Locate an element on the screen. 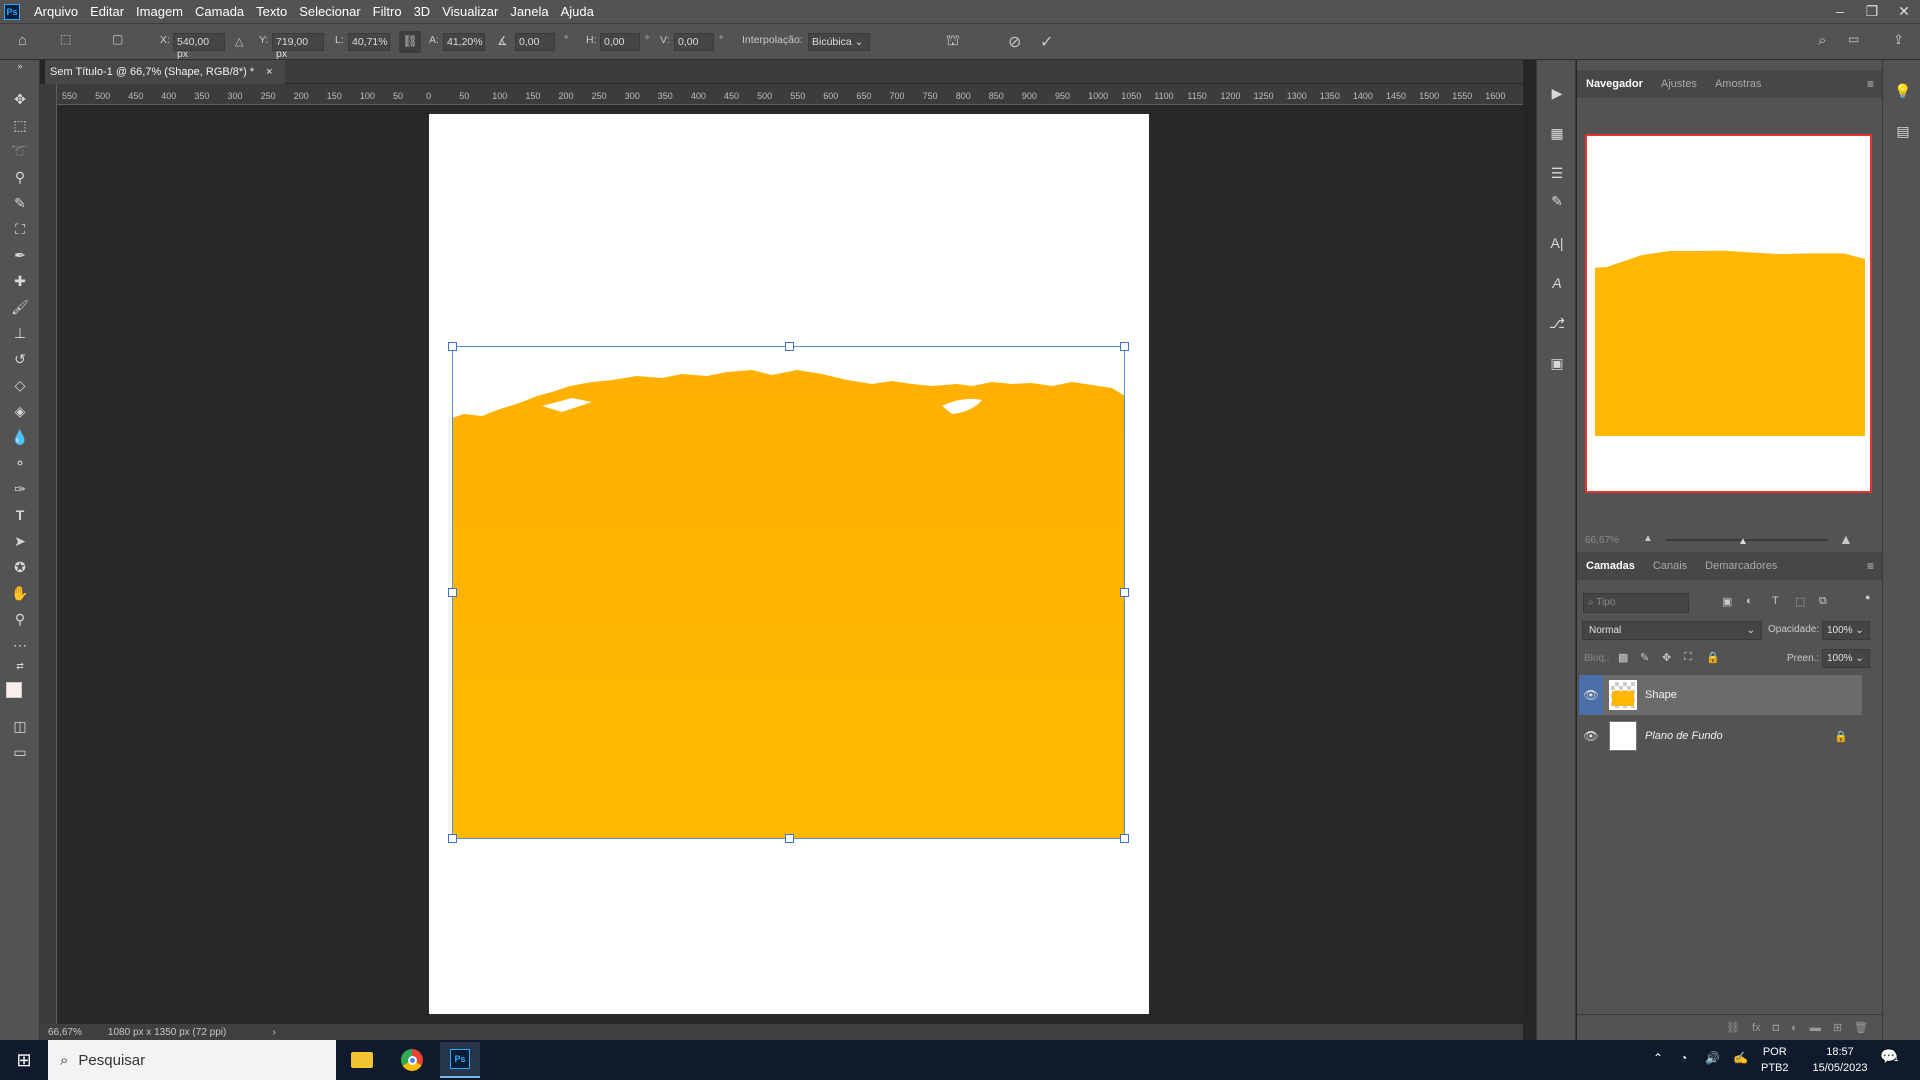 The height and width of the screenshot is (1080, 1920). dodge-tool-icon: ⚬ is located at coordinates (20, 463).